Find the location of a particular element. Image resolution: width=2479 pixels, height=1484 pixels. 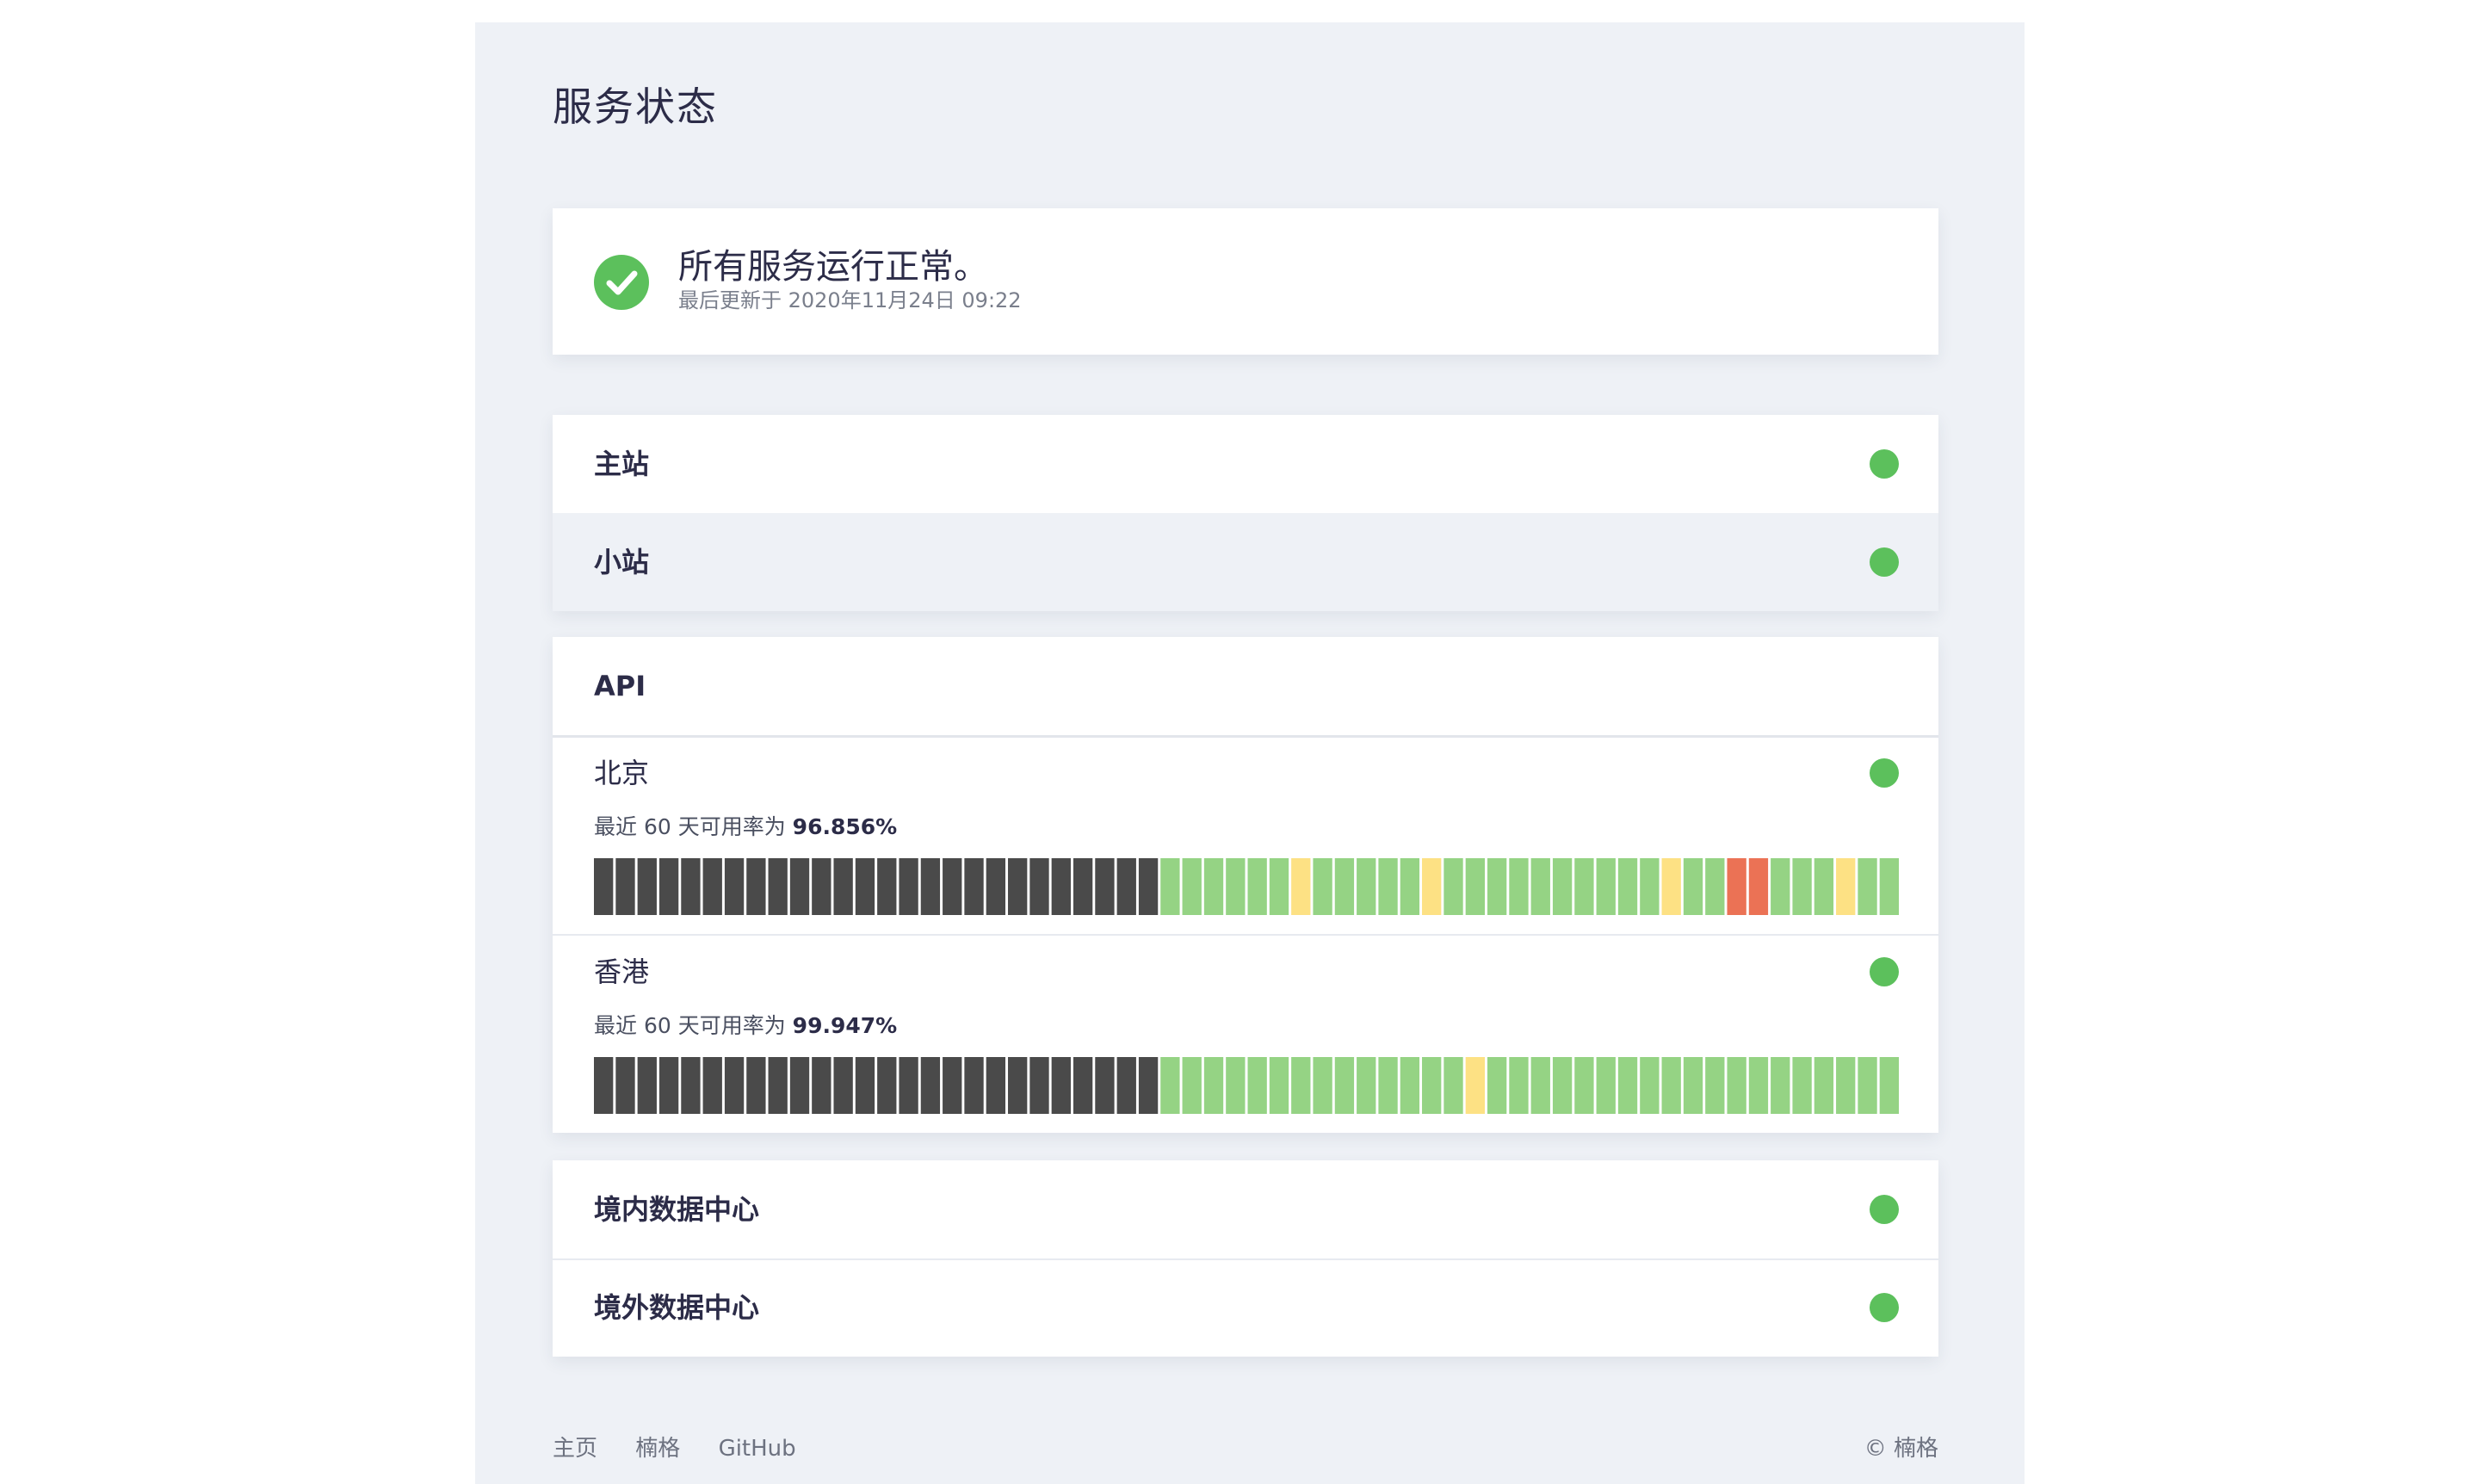

footer-link-github: GitHub is located at coordinates (757, 1449).